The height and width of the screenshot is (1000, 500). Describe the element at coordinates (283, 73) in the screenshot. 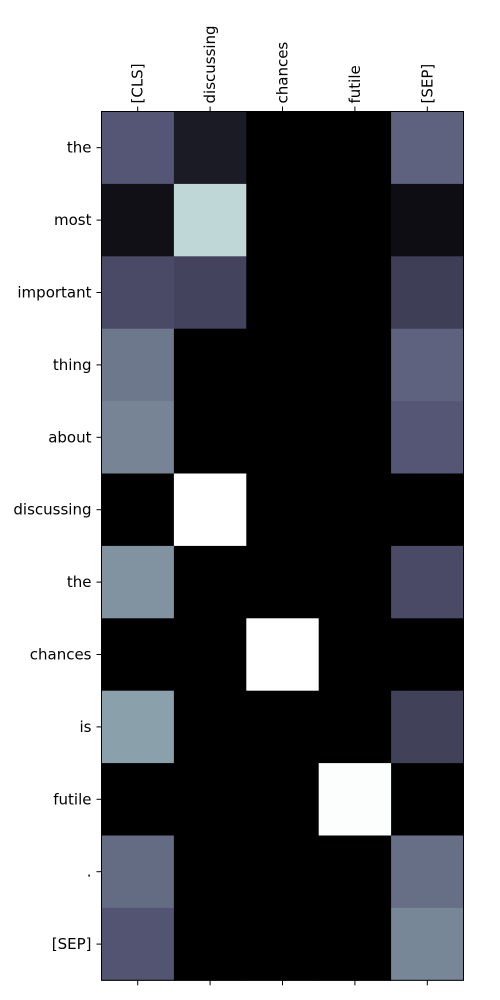

I see `x-tick-label: chances` at that location.